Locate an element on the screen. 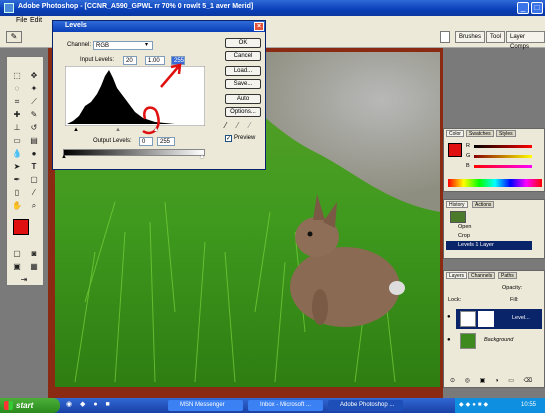 The width and height of the screenshot is (545, 413). color-palette: Color Swatches Styles R G B is located at coordinates (494, 160).